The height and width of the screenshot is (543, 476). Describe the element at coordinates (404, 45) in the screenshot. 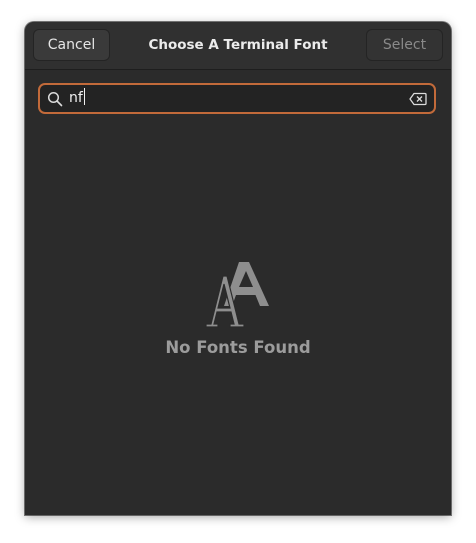

I see `select-button: Select` at that location.